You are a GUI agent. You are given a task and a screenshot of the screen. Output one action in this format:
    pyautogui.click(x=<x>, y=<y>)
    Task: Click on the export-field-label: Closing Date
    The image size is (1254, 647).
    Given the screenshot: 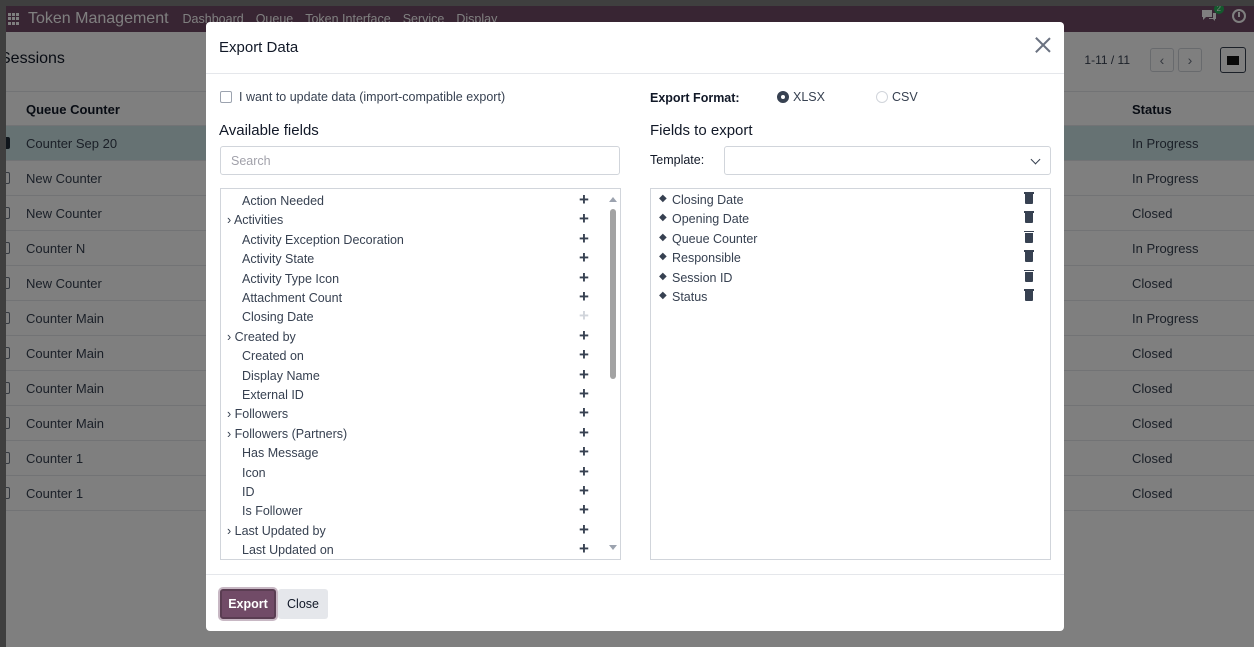 What is the action you would take?
    pyautogui.click(x=708, y=200)
    